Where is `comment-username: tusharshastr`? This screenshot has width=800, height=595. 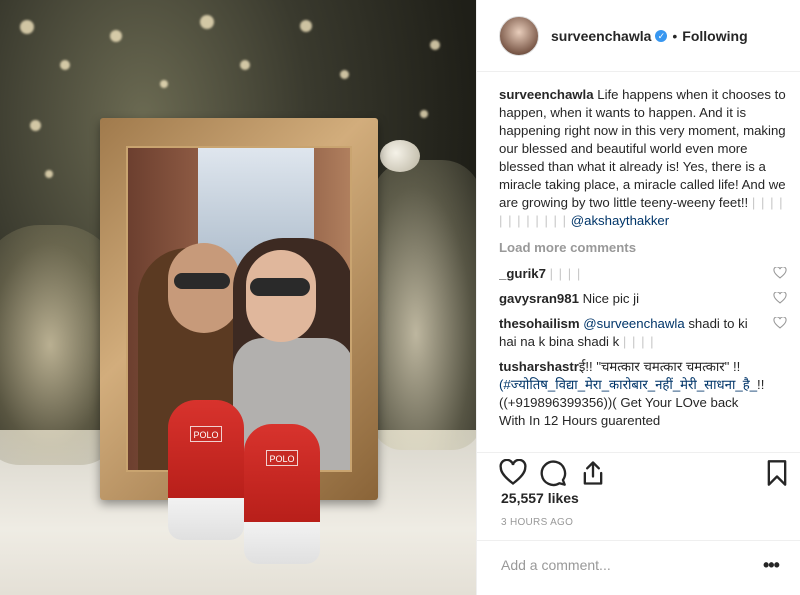
comment-username: tusharshastr is located at coordinates (539, 366).